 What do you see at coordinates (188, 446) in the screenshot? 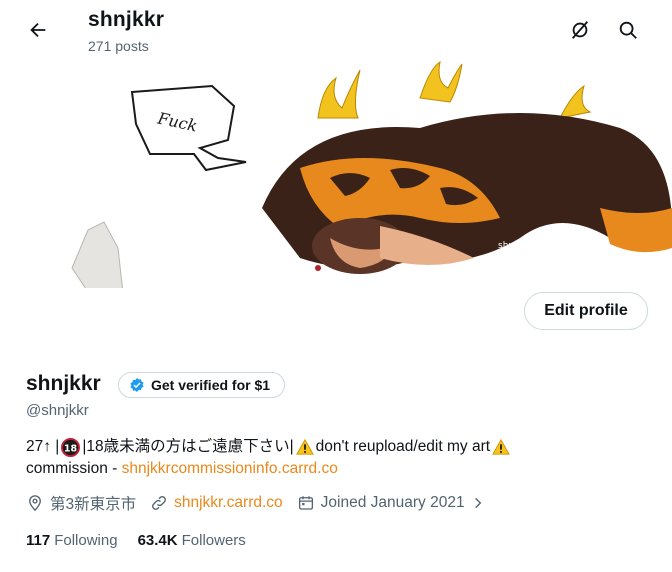
I see `bio-japanese-notice: |18歳未満の方はご遠慮下さい|` at bounding box center [188, 446].